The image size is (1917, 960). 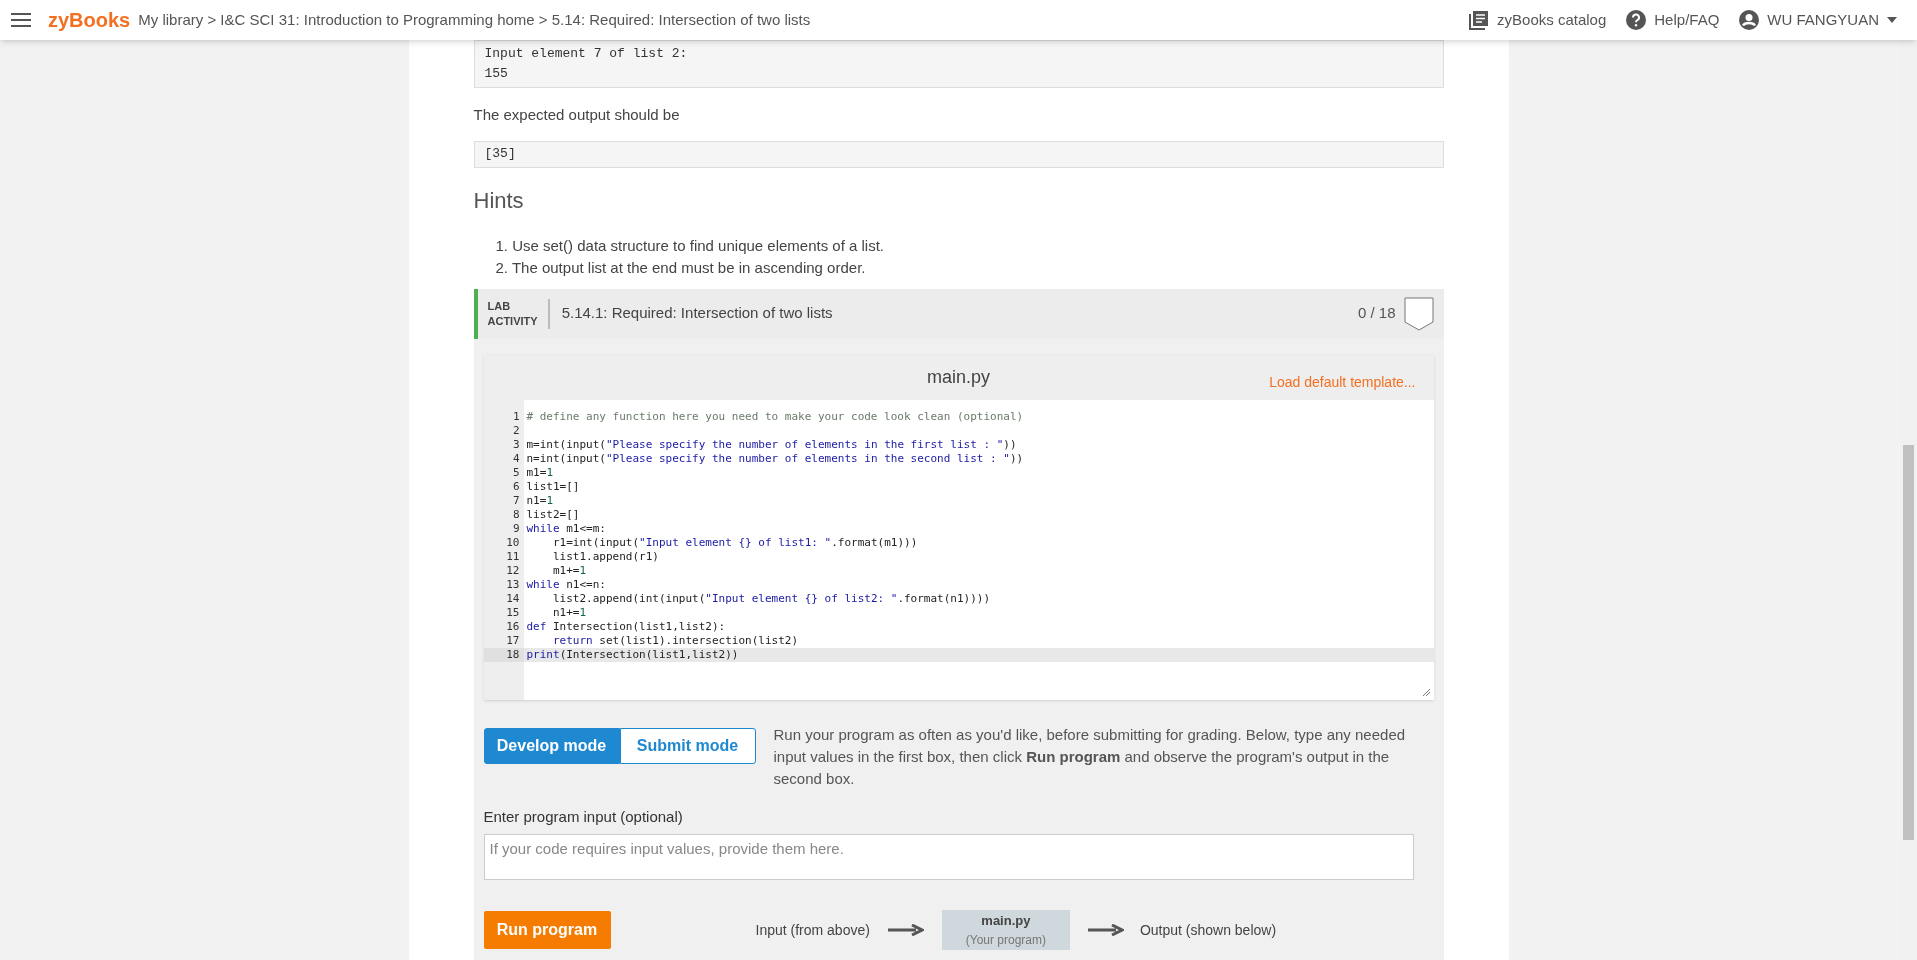 What do you see at coordinates (681, 267) in the screenshot?
I see `hint-item: 2. The output list at the end must be in ascending order.` at bounding box center [681, 267].